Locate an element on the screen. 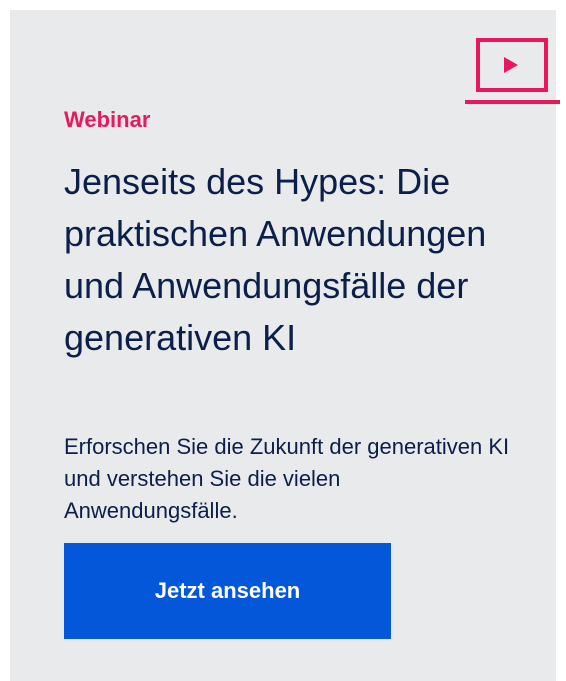 The image size is (566, 681). content-type-label: Webinar is located at coordinates (107, 119).